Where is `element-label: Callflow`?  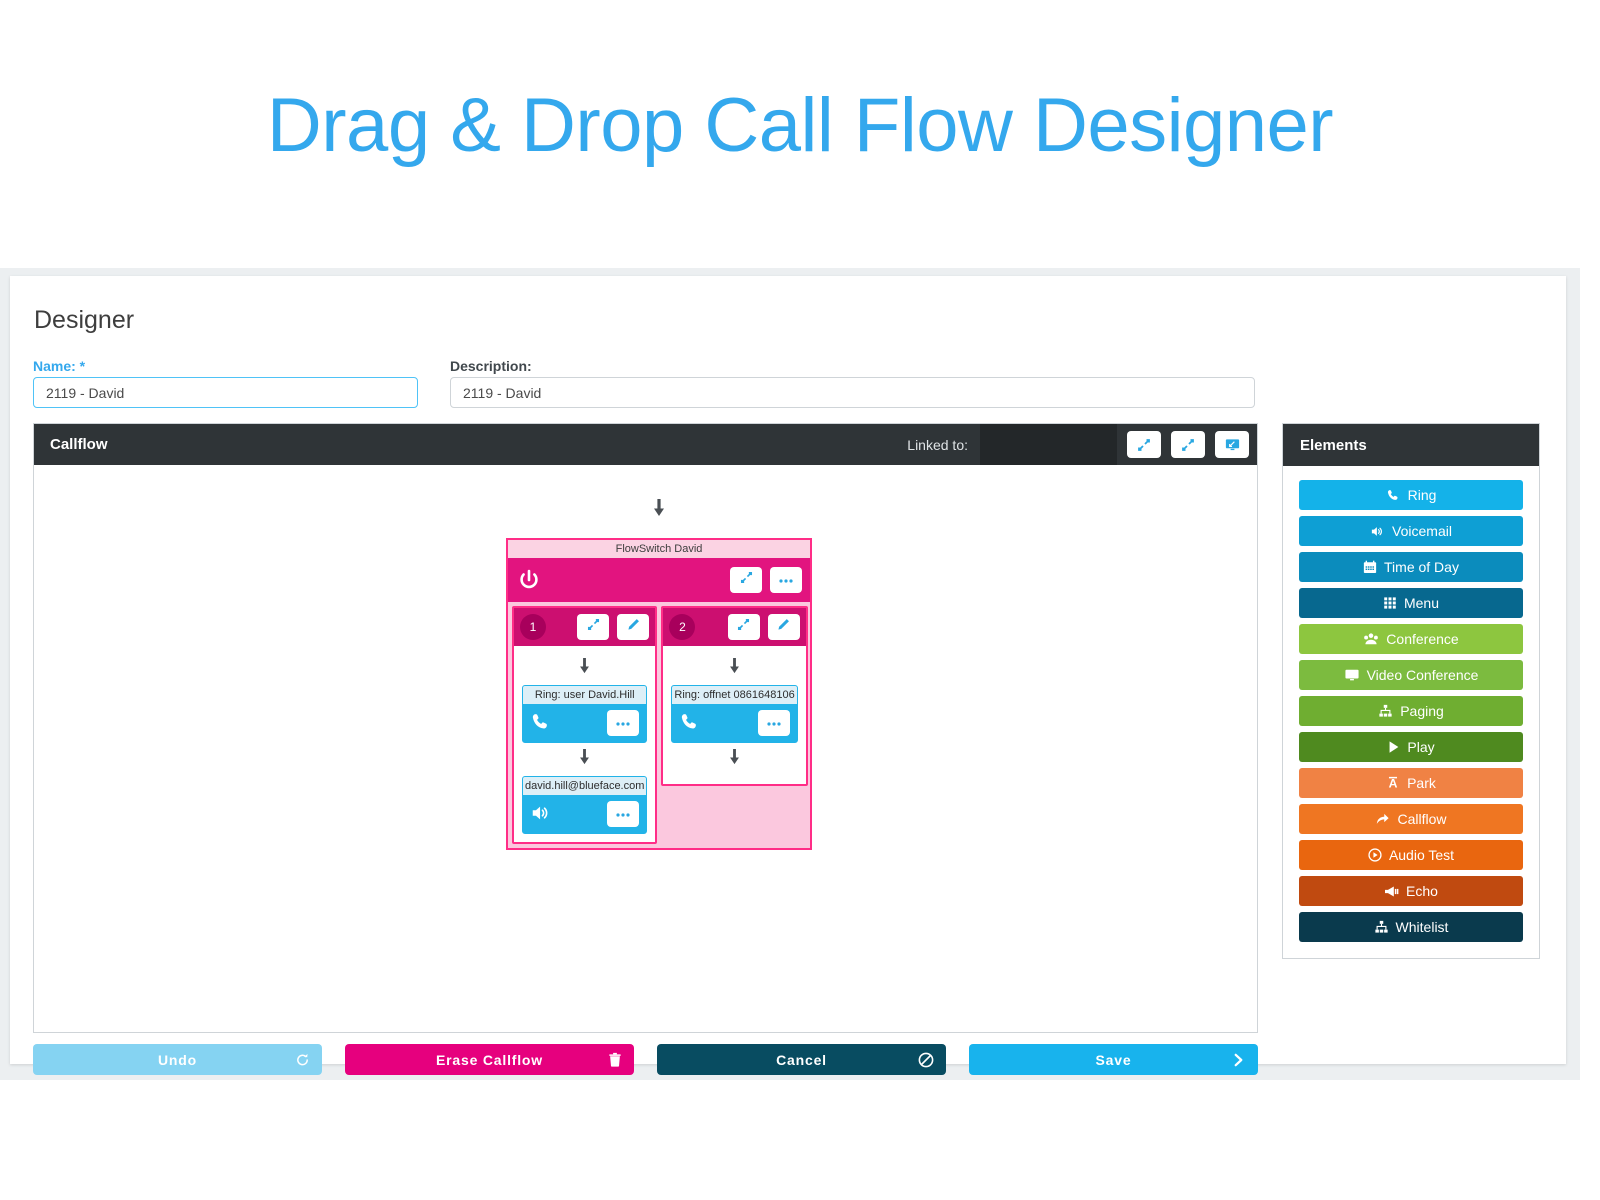
element-label: Callflow is located at coordinates (1422, 819).